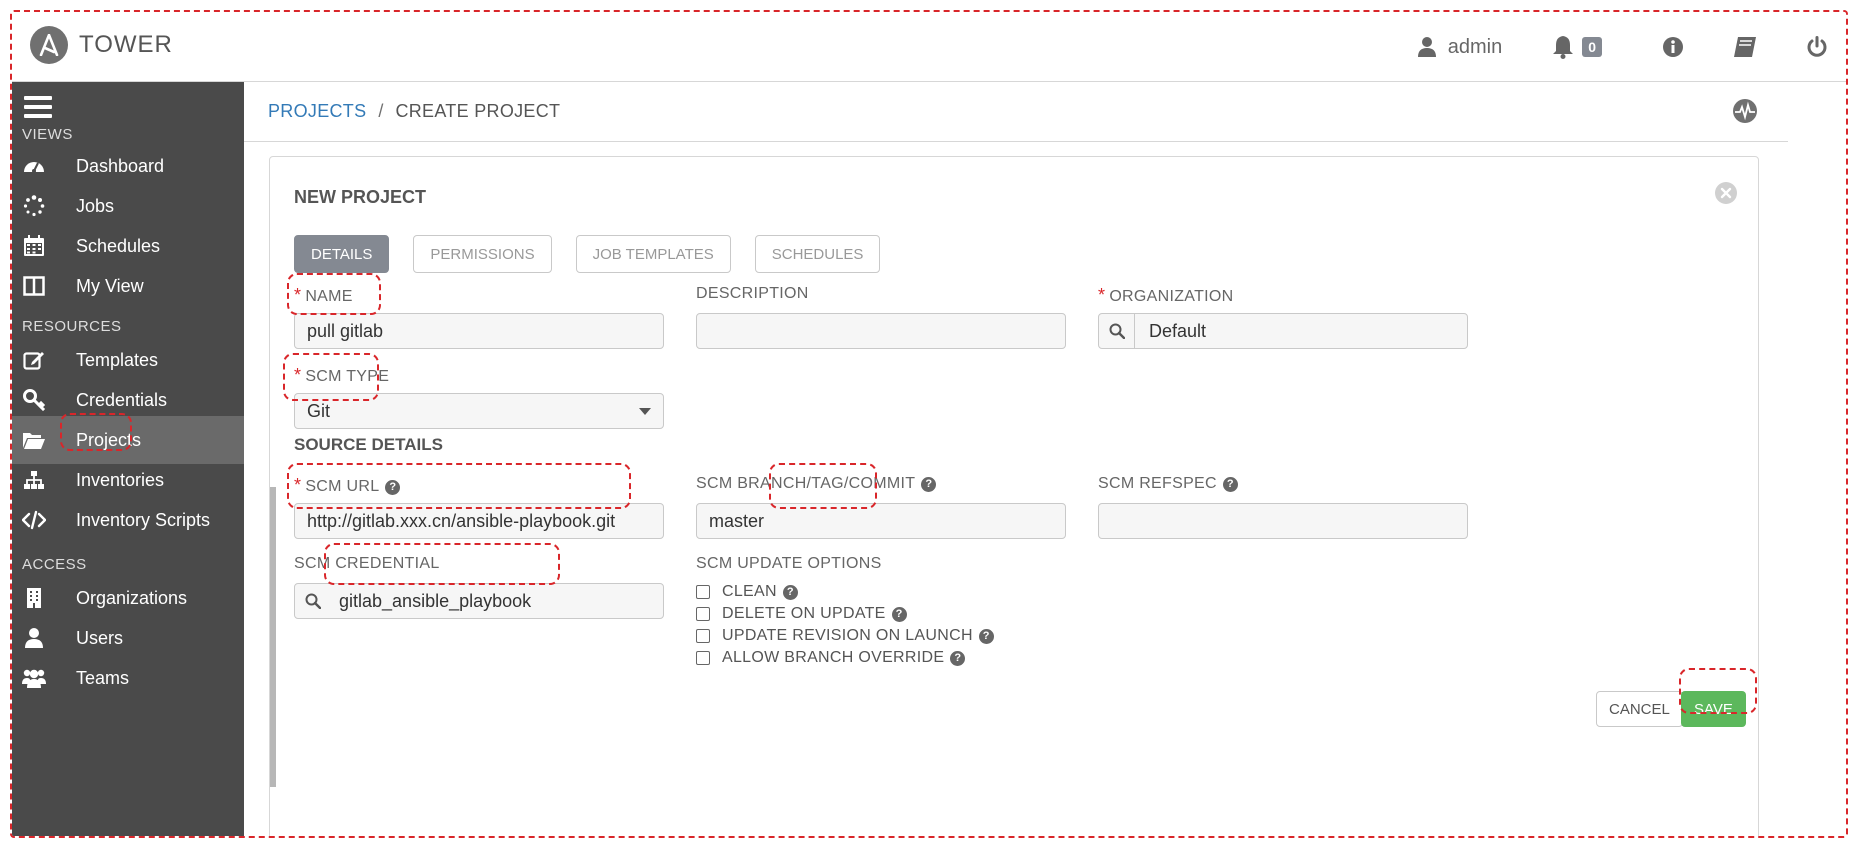  I want to click on info-circle-icon, so click(1673, 47).